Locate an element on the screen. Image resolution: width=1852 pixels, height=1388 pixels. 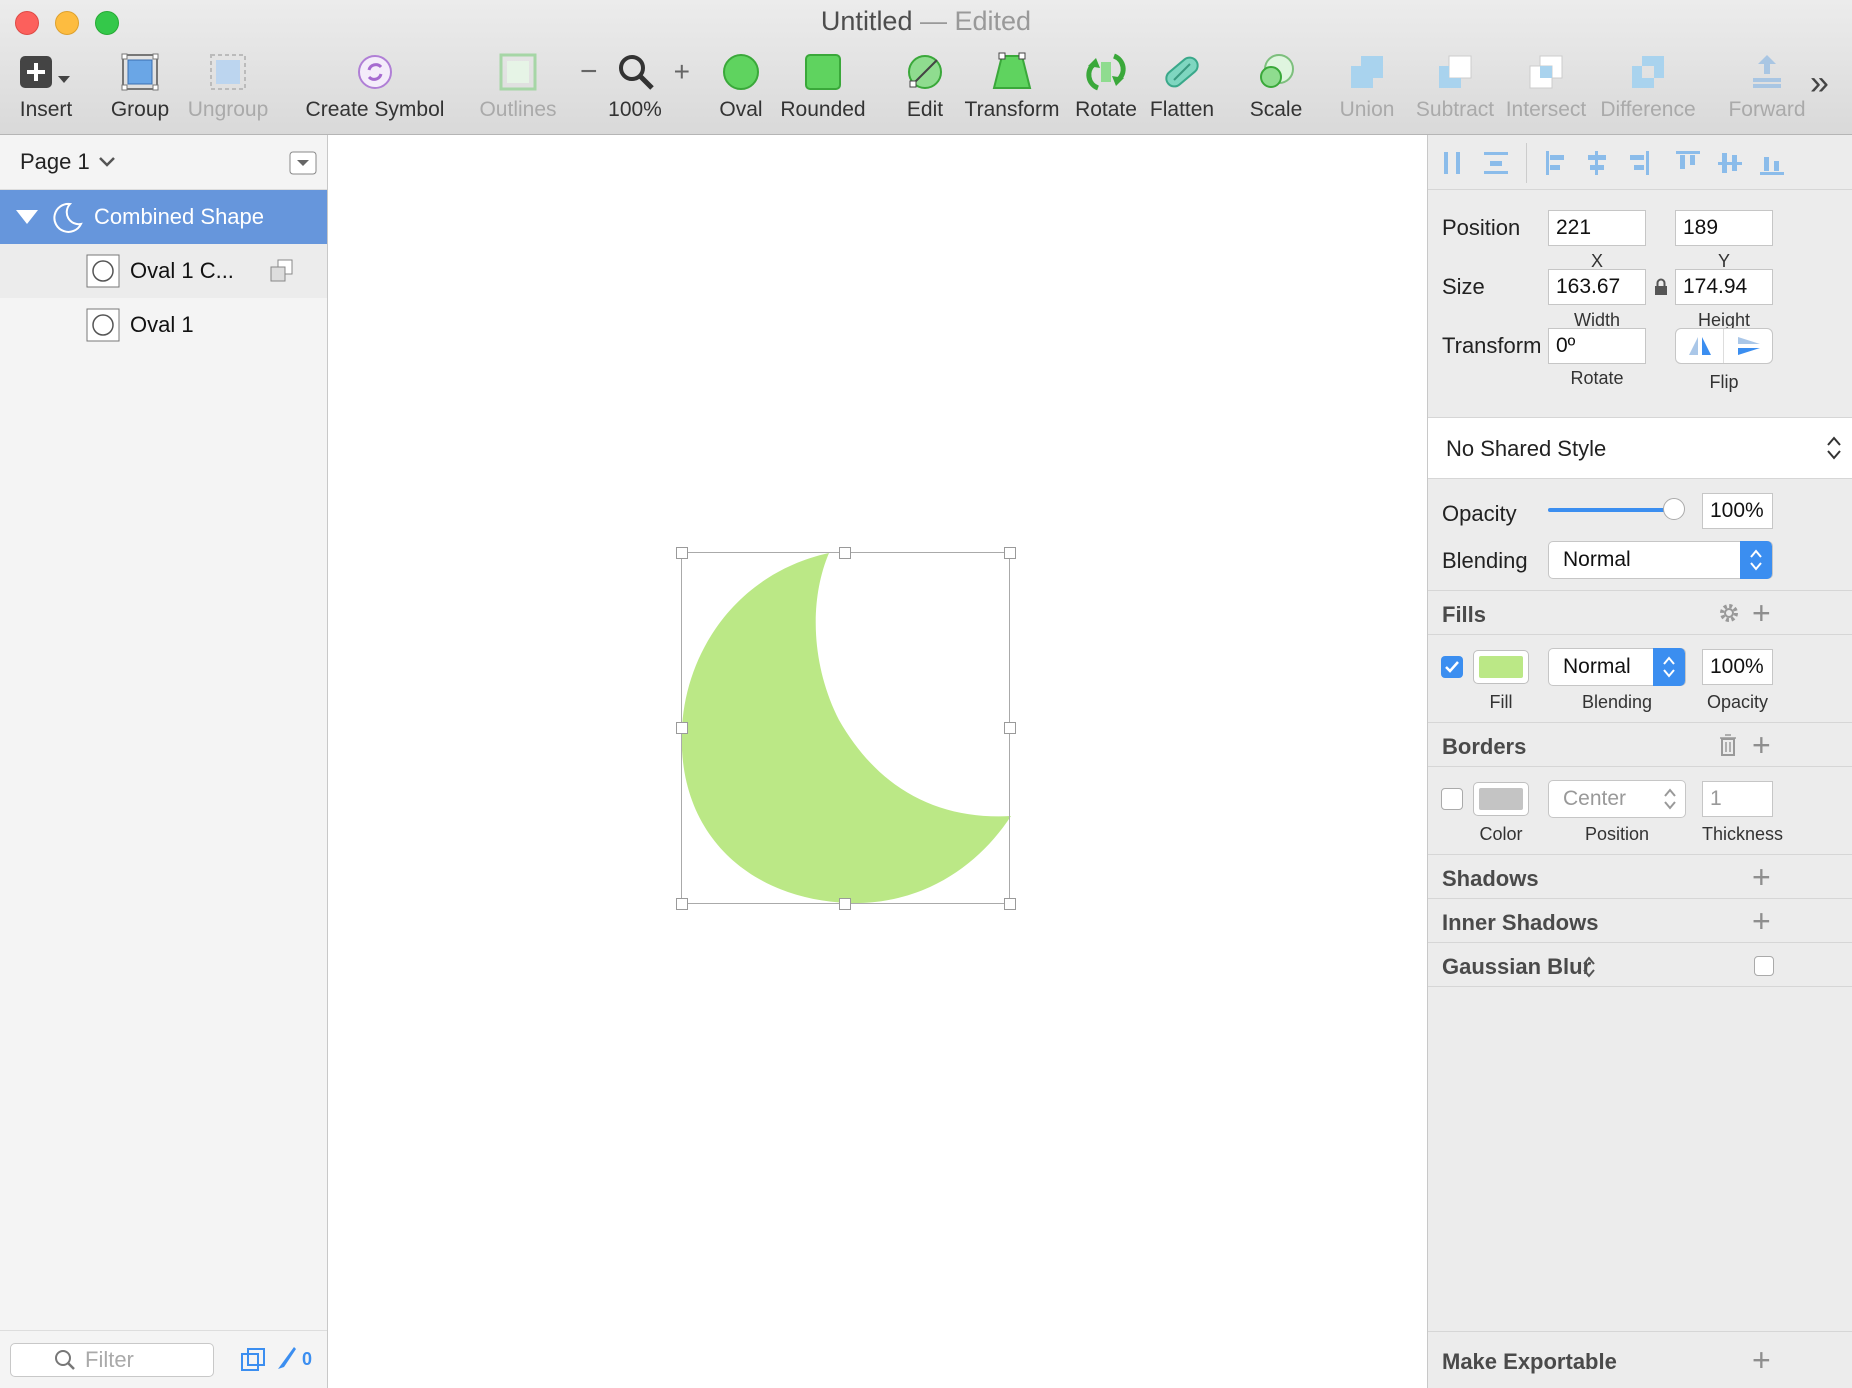
create-symbol-label: Create Symbol is located at coordinates (375, 109).